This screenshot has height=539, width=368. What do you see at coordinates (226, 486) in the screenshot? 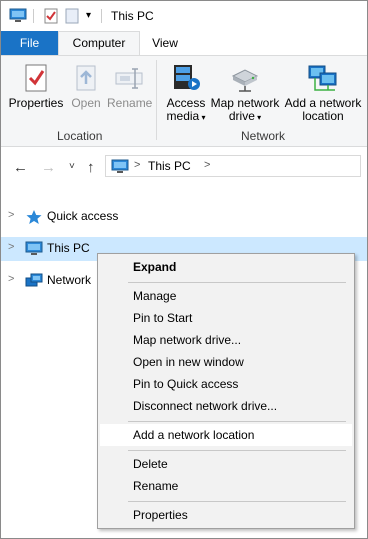
I see `menu-item-rename: Rename` at bounding box center [226, 486].